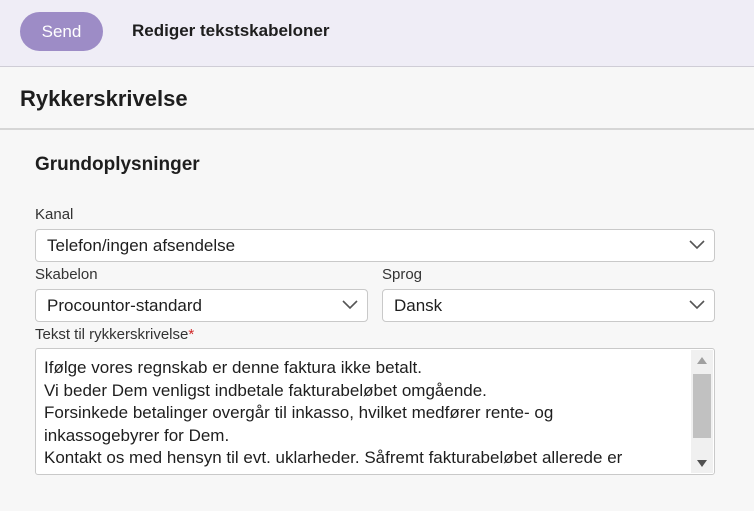  Describe the element at coordinates (104, 98) in the screenshot. I see `page-title: Rykkerskrivelse` at that location.